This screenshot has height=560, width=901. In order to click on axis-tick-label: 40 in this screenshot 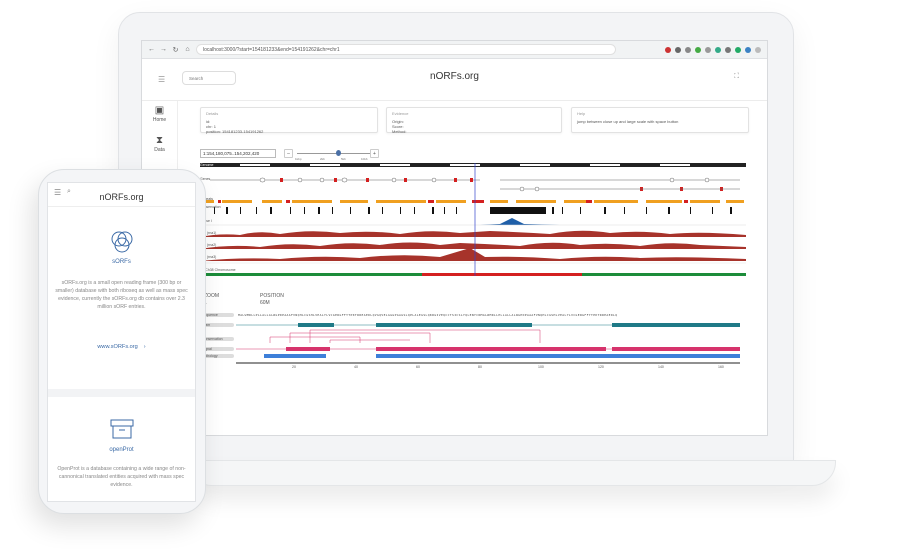, I will do `click(356, 367)`.